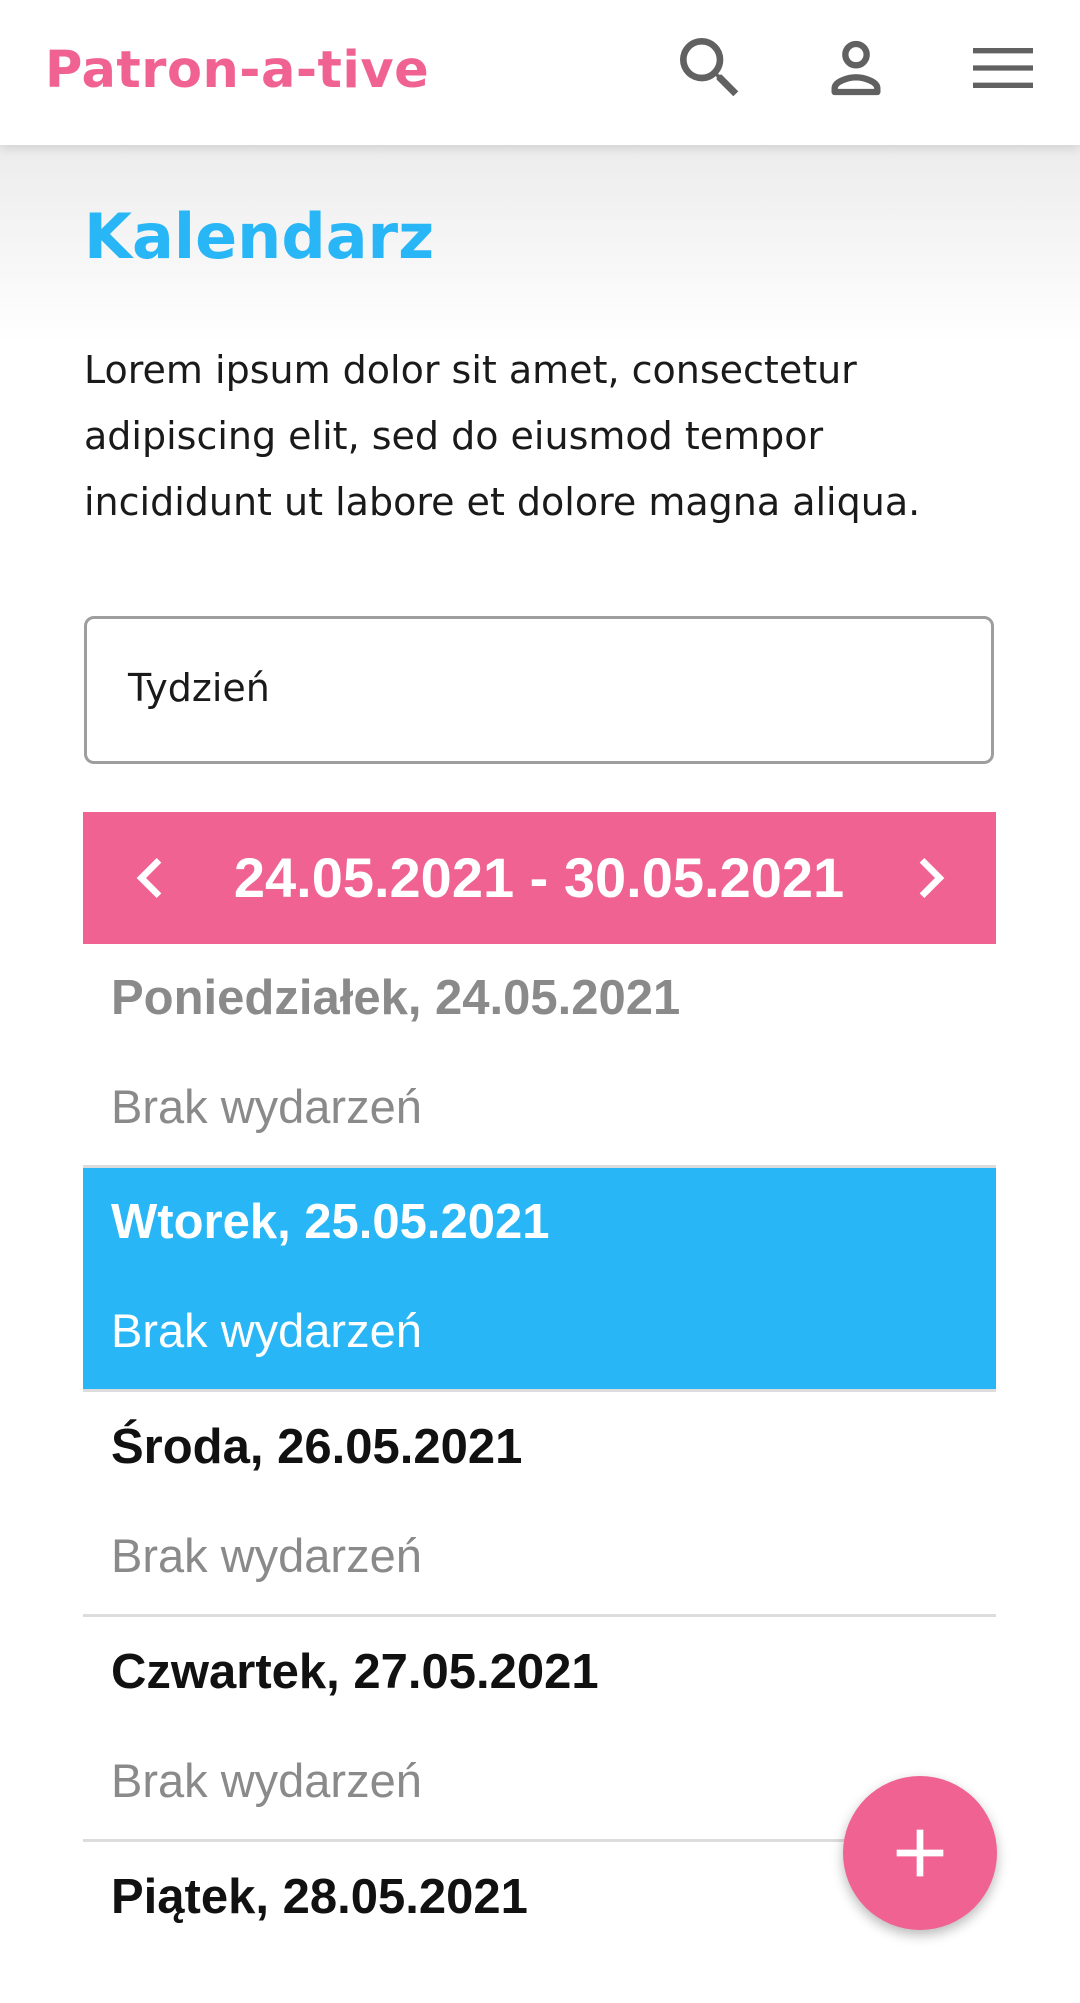 The image size is (1080, 2003). I want to click on day-title: Piątek, 28.05.2021, so click(319, 1897).